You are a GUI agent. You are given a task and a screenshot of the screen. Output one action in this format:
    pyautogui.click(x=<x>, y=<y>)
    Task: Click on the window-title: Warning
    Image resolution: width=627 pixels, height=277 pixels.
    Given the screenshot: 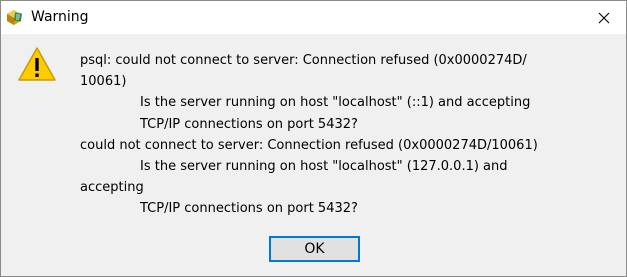 What is the action you would take?
    pyautogui.click(x=60, y=17)
    